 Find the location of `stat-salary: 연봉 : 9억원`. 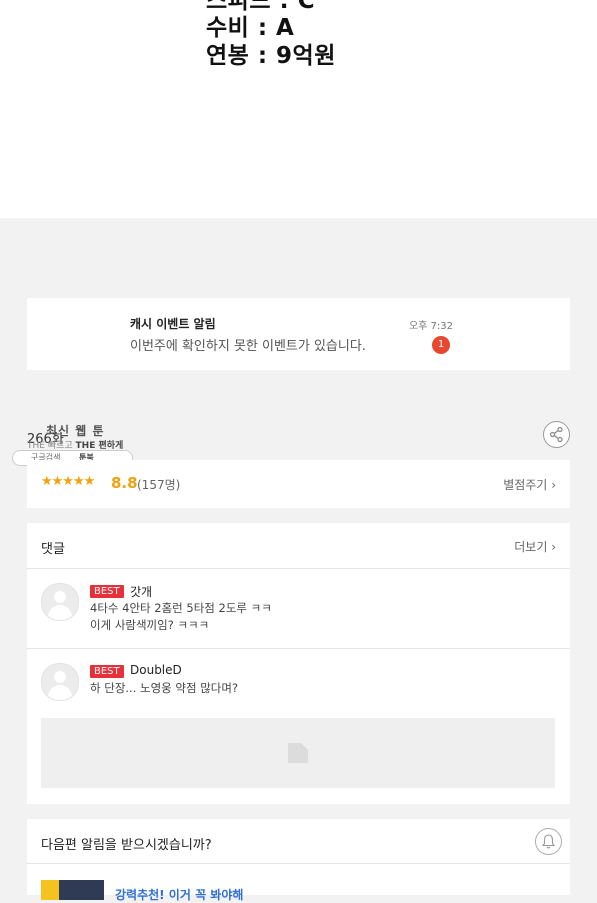

stat-salary: 연봉 : 9억원 is located at coordinates (271, 56).